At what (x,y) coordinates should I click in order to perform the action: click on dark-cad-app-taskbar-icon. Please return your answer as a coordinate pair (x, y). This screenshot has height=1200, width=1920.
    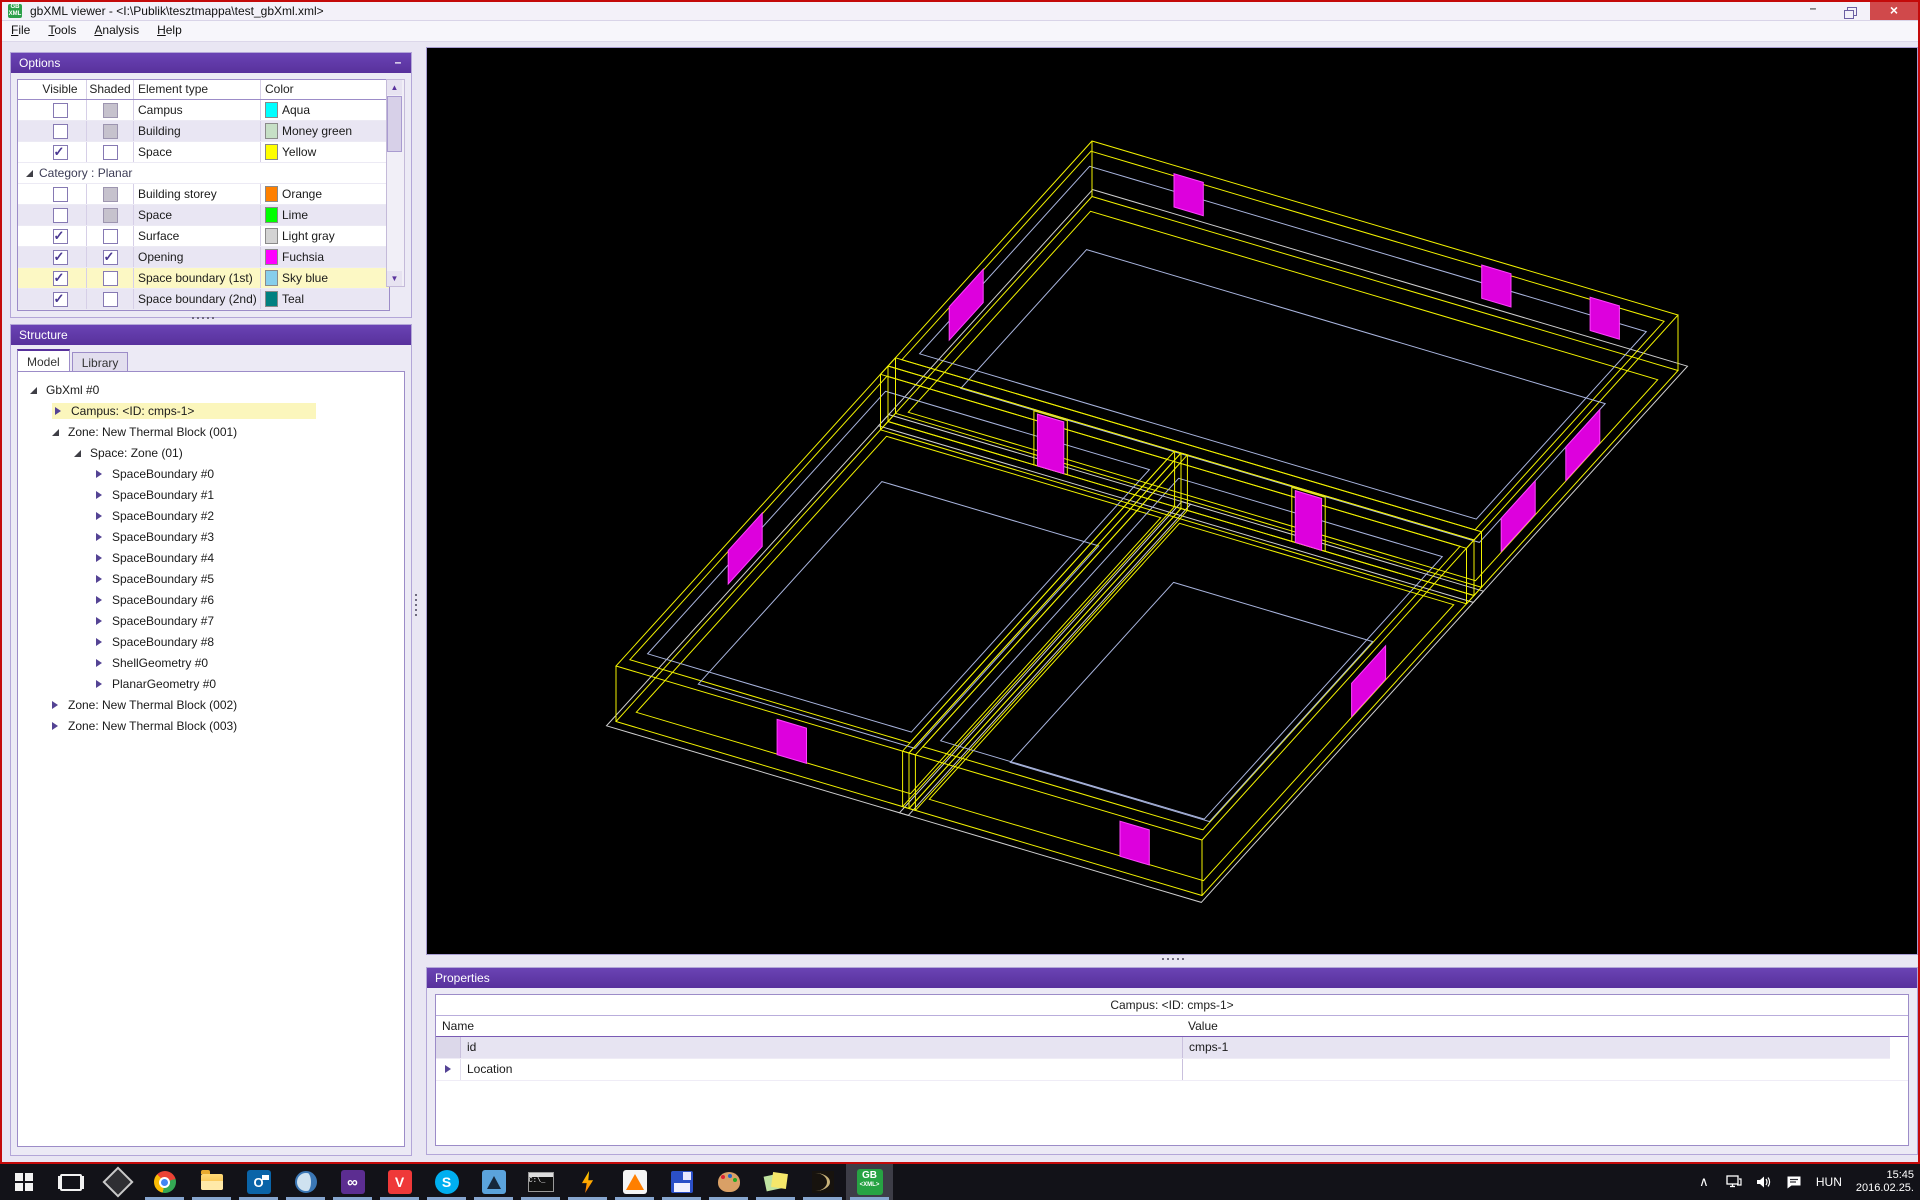
    Looking at the image, I should click on (822, 1182).